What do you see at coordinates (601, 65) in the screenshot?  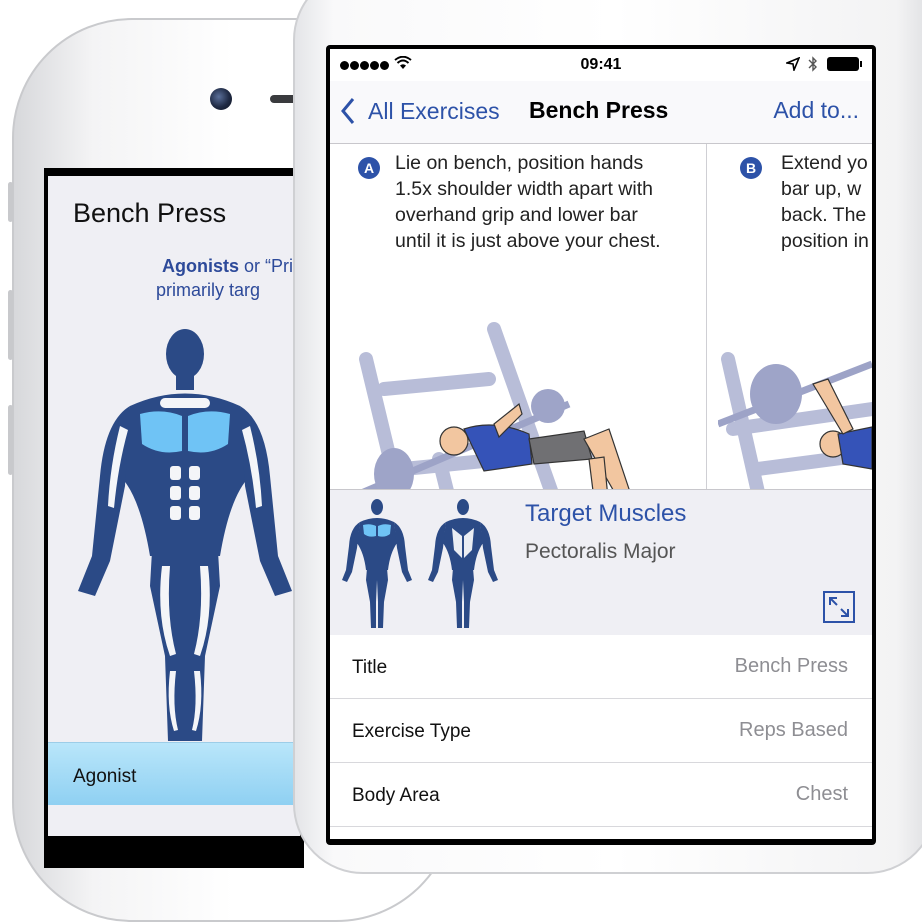 I see `status-bar: 09:41` at bounding box center [601, 65].